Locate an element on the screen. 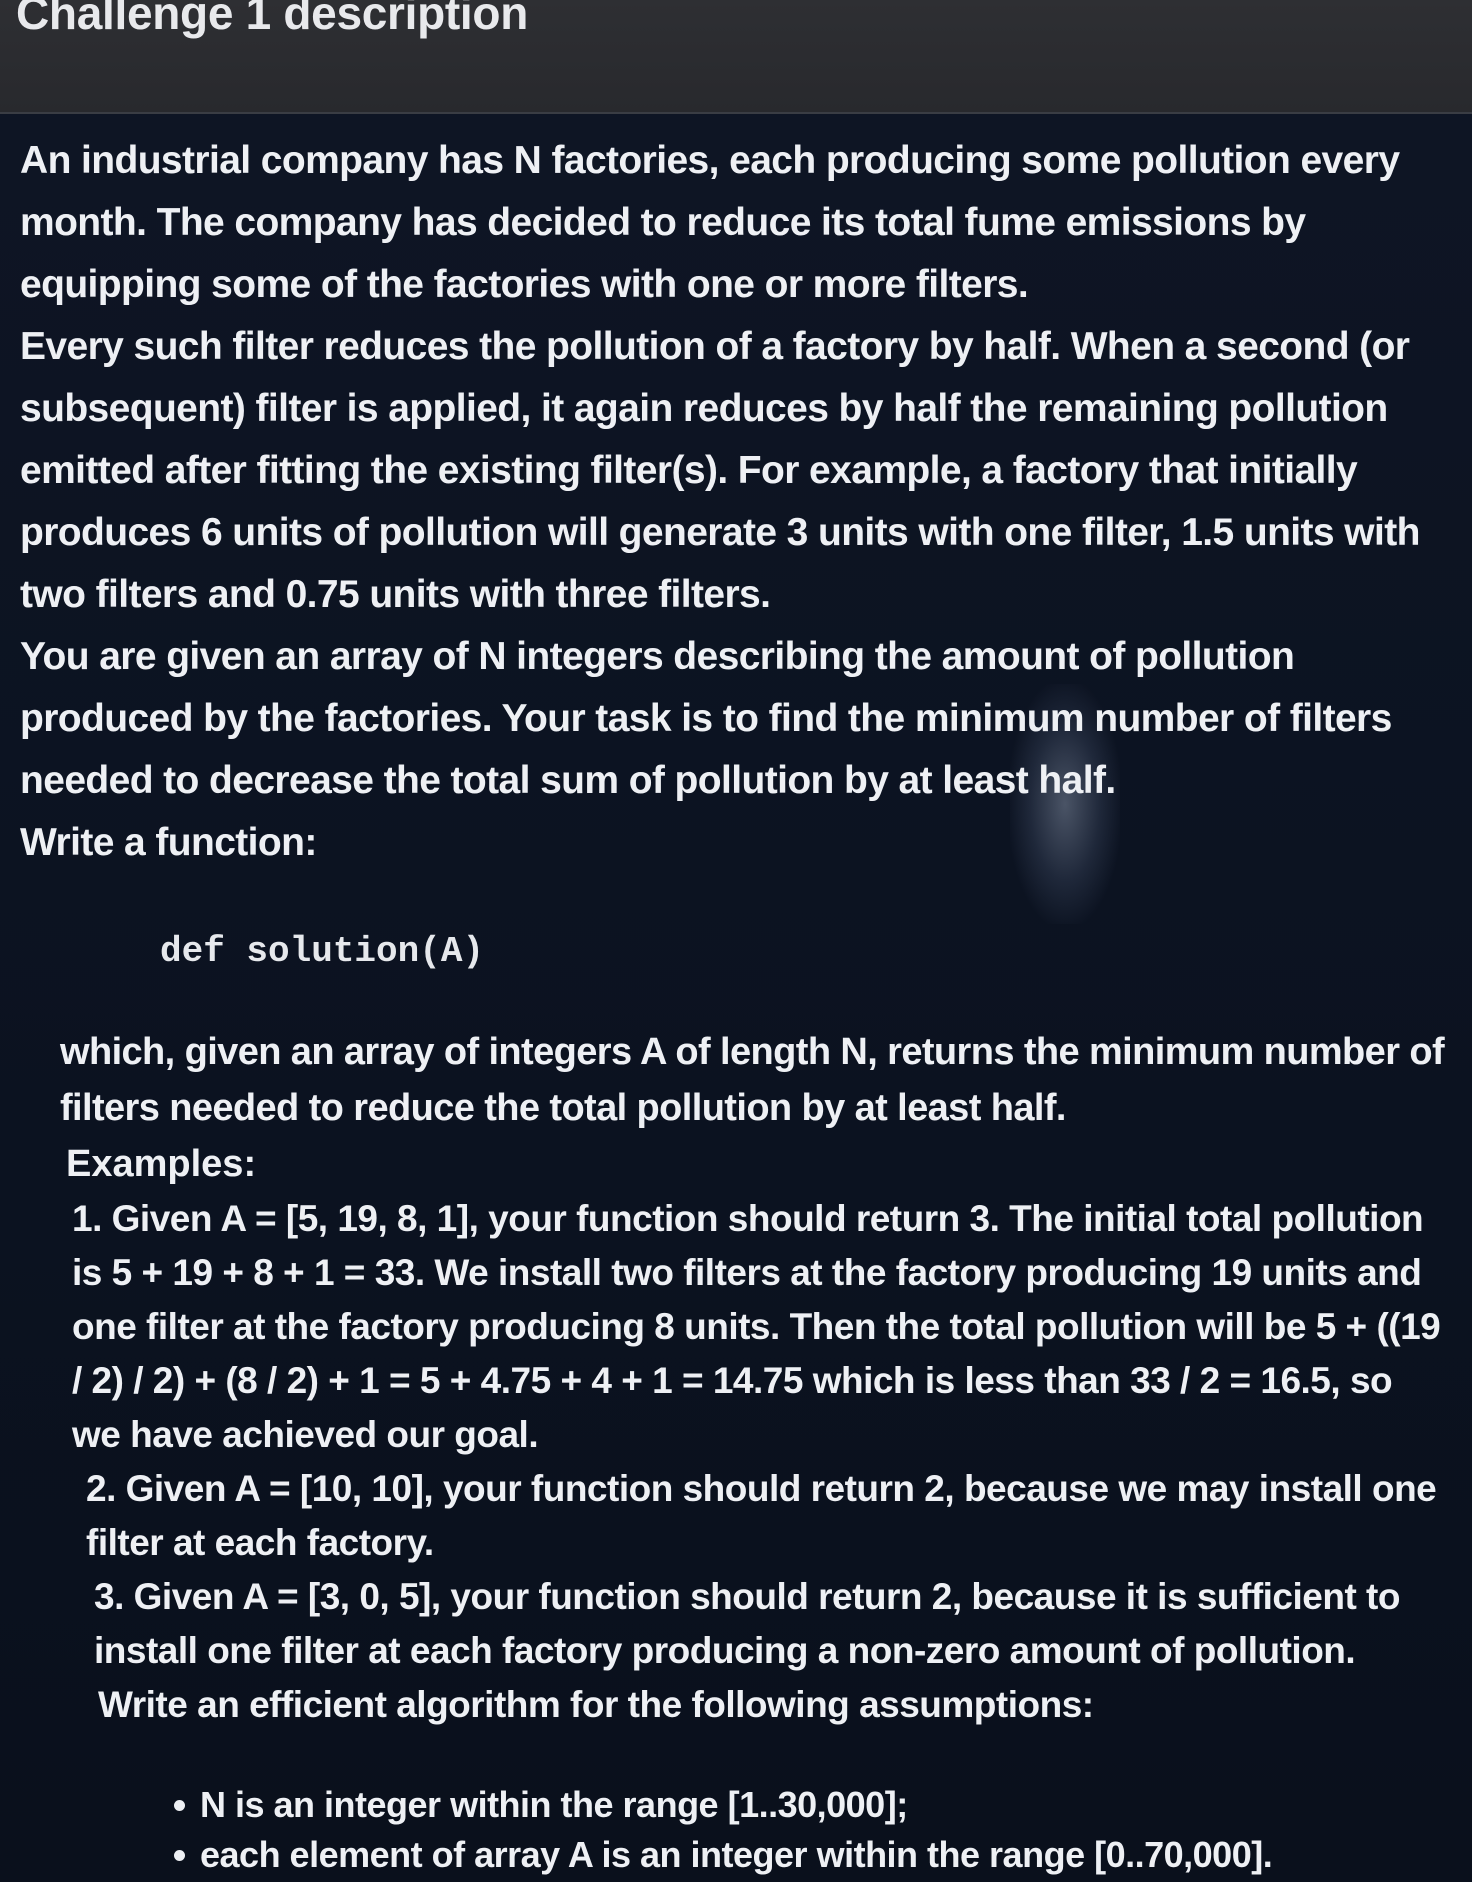 This screenshot has width=1472, height=1882. window-header: Challenge 1 description is located at coordinates (736, 56).